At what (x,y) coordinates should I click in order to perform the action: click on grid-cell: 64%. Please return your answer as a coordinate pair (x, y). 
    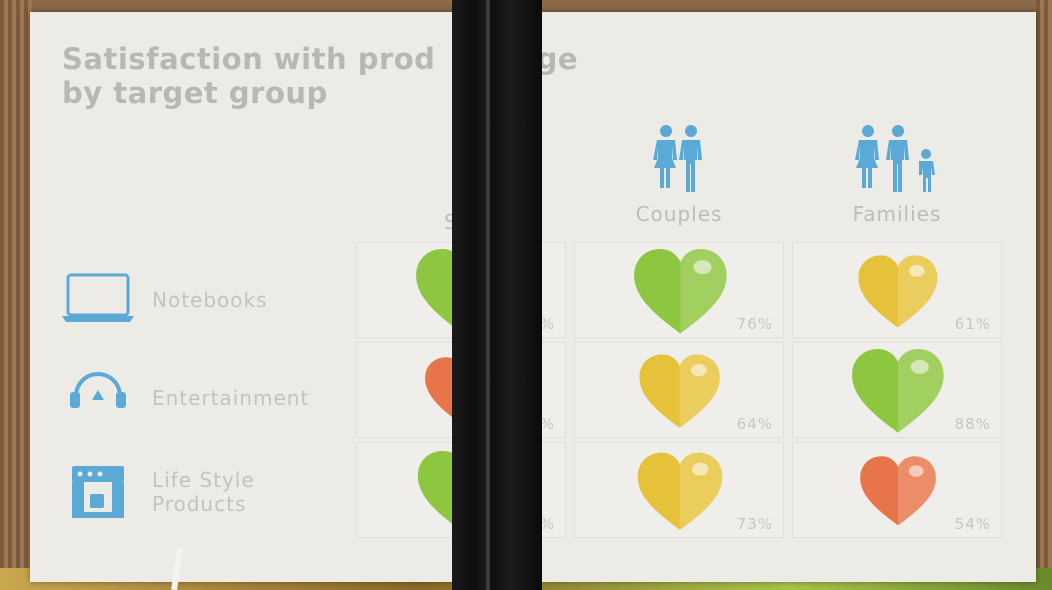
    Looking at the image, I should click on (679, 390).